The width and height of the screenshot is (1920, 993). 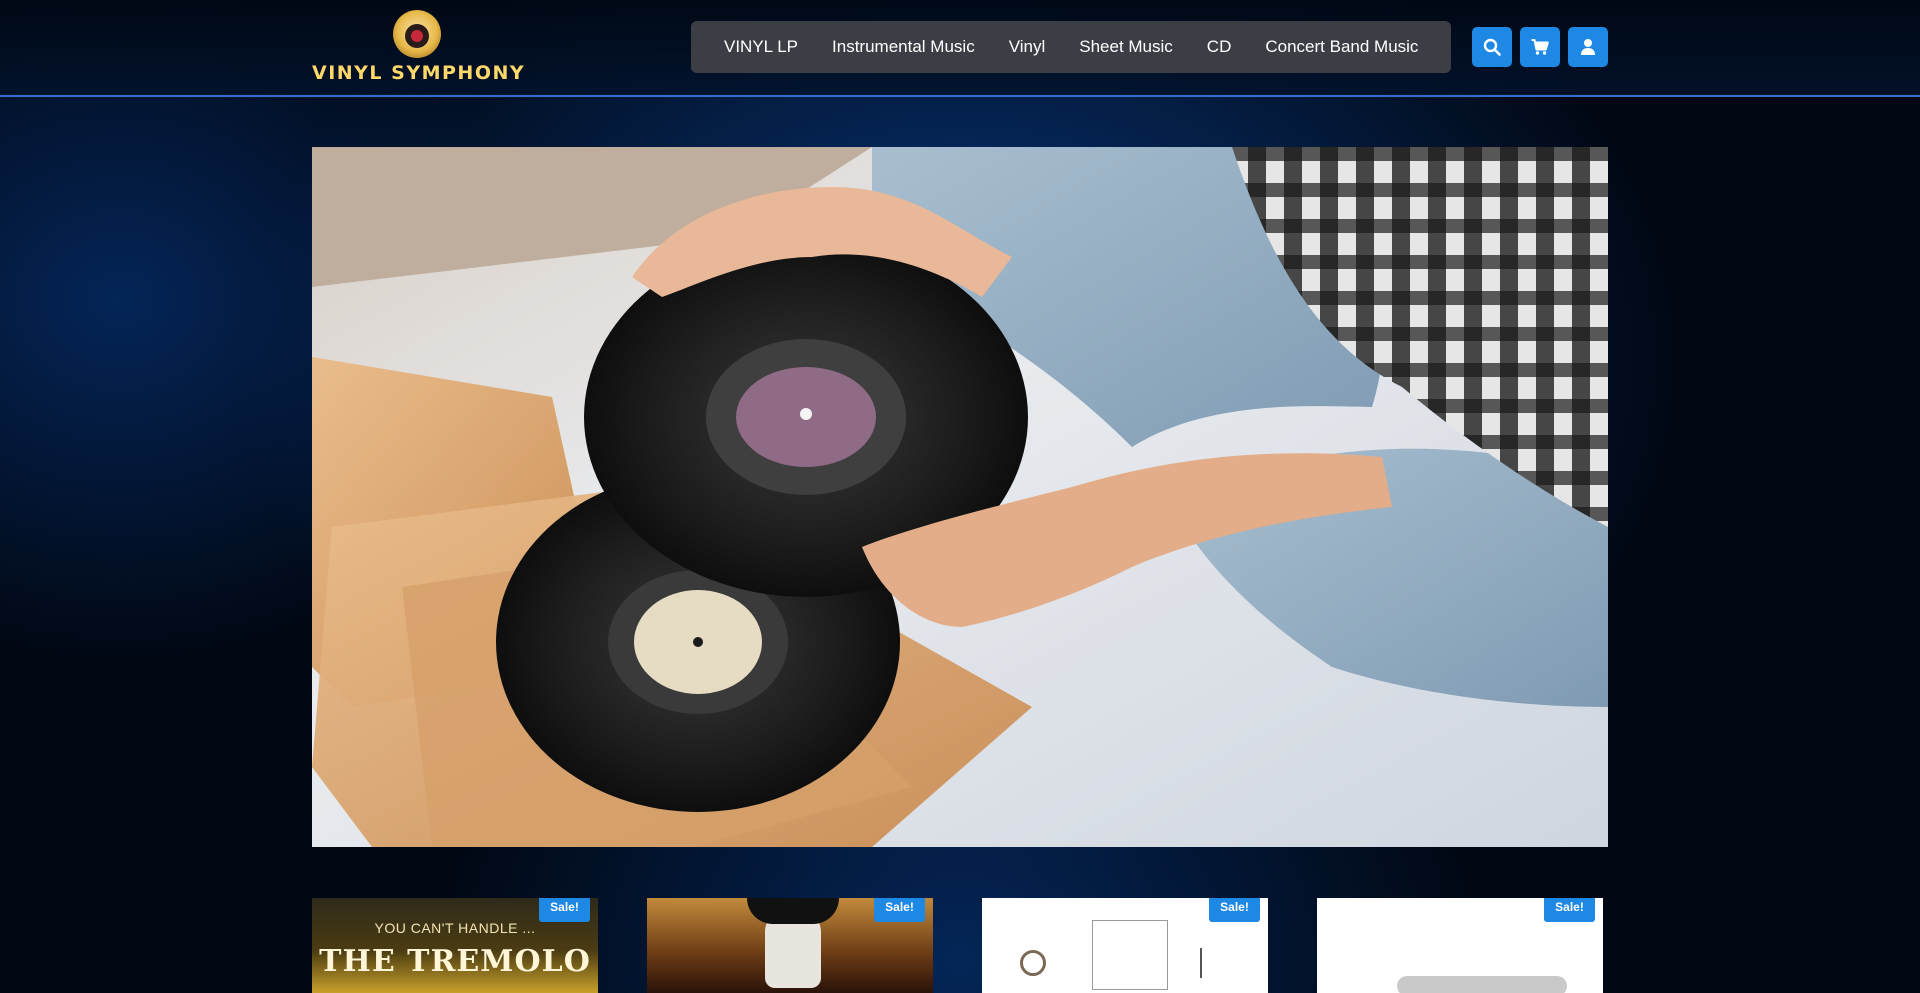 I want to click on account-button, so click(x=1588, y=47).